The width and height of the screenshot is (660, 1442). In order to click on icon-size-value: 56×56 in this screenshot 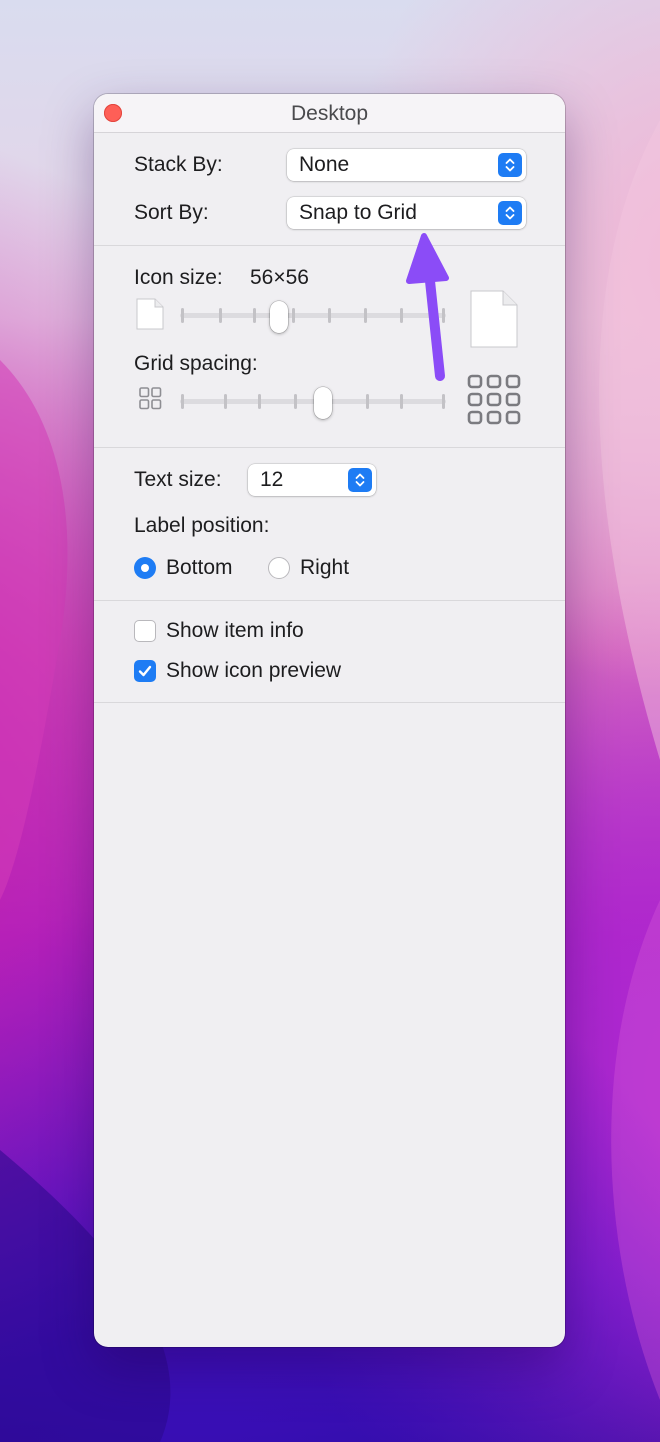, I will do `click(279, 277)`.